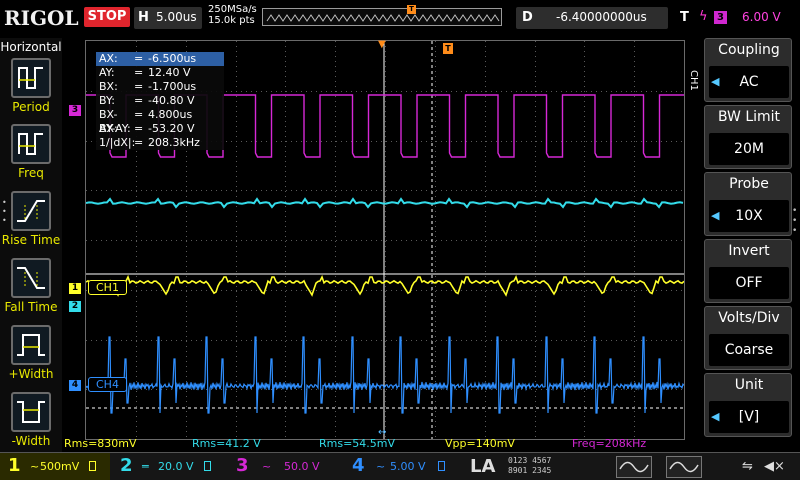  I want to click on volts-div-menu: Volts/Div Coarse, so click(748, 338).